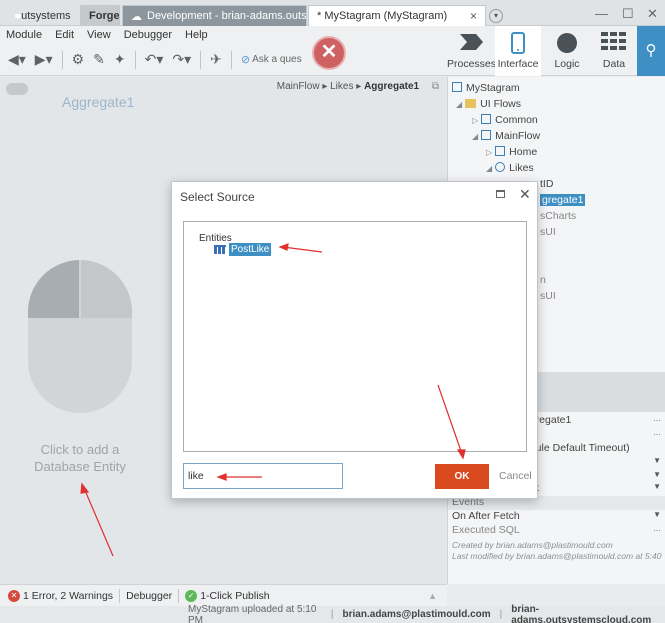  What do you see at coordinates (515, 476) in the screenshot?
I see `cancel-button: Cancel` at bounding box center [515, 476].